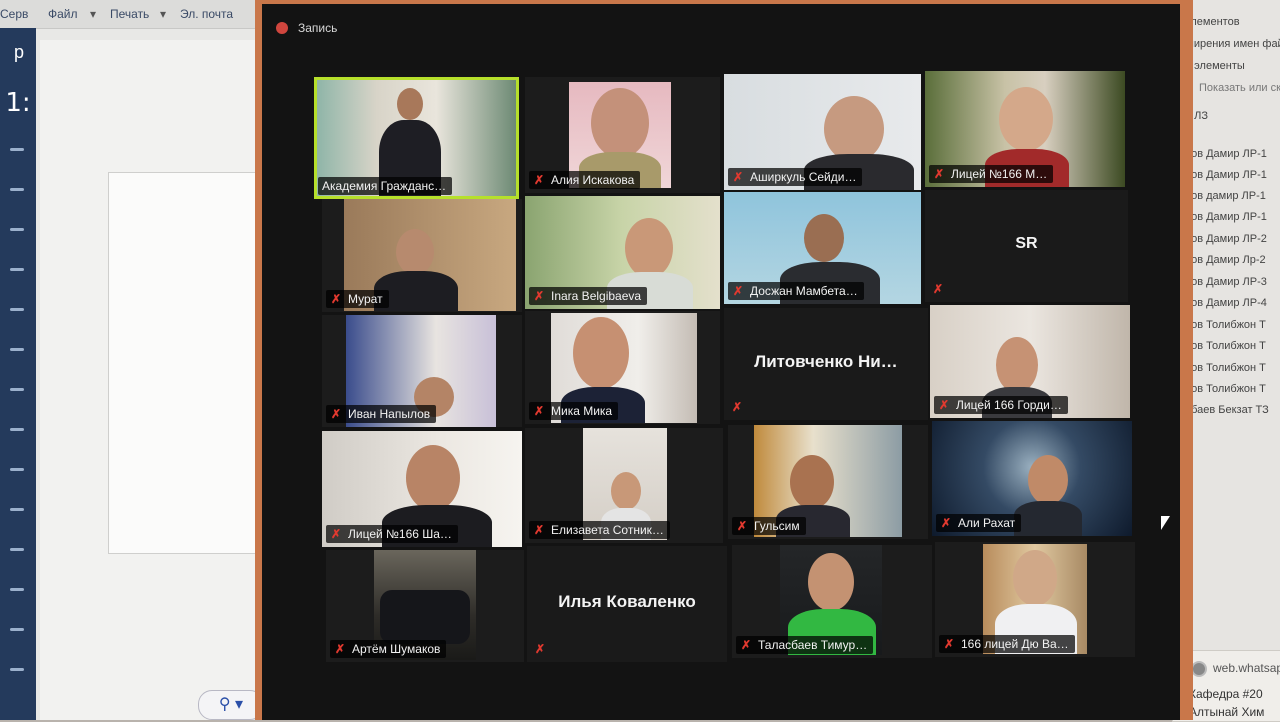 This screenshot has width=1280, height=722. Describe the element at coordinates (206, 14) in the screenshot. I see `menu-email: Эл. почта` at that location.